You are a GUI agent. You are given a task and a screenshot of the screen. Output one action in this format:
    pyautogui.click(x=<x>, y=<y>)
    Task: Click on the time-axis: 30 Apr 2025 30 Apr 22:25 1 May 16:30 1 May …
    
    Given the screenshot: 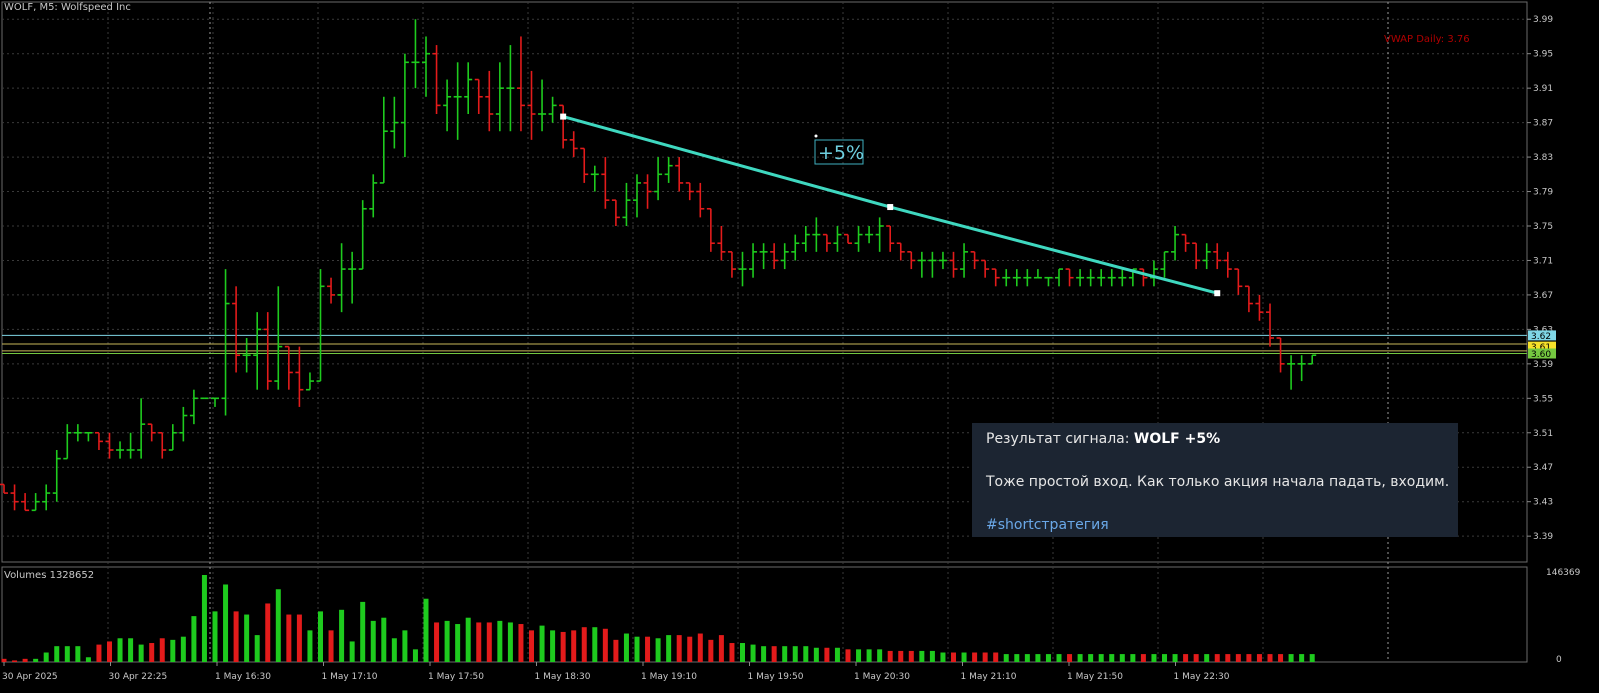 What is the action you would take?
    pyautogui.click(x=616, y=672)
    